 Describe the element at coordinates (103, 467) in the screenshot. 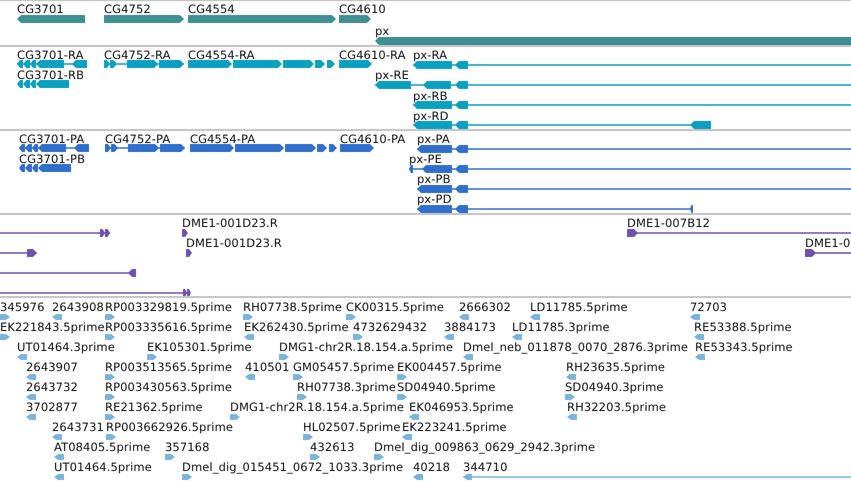

I see `feature-label: UT01464.5prime` at that location.